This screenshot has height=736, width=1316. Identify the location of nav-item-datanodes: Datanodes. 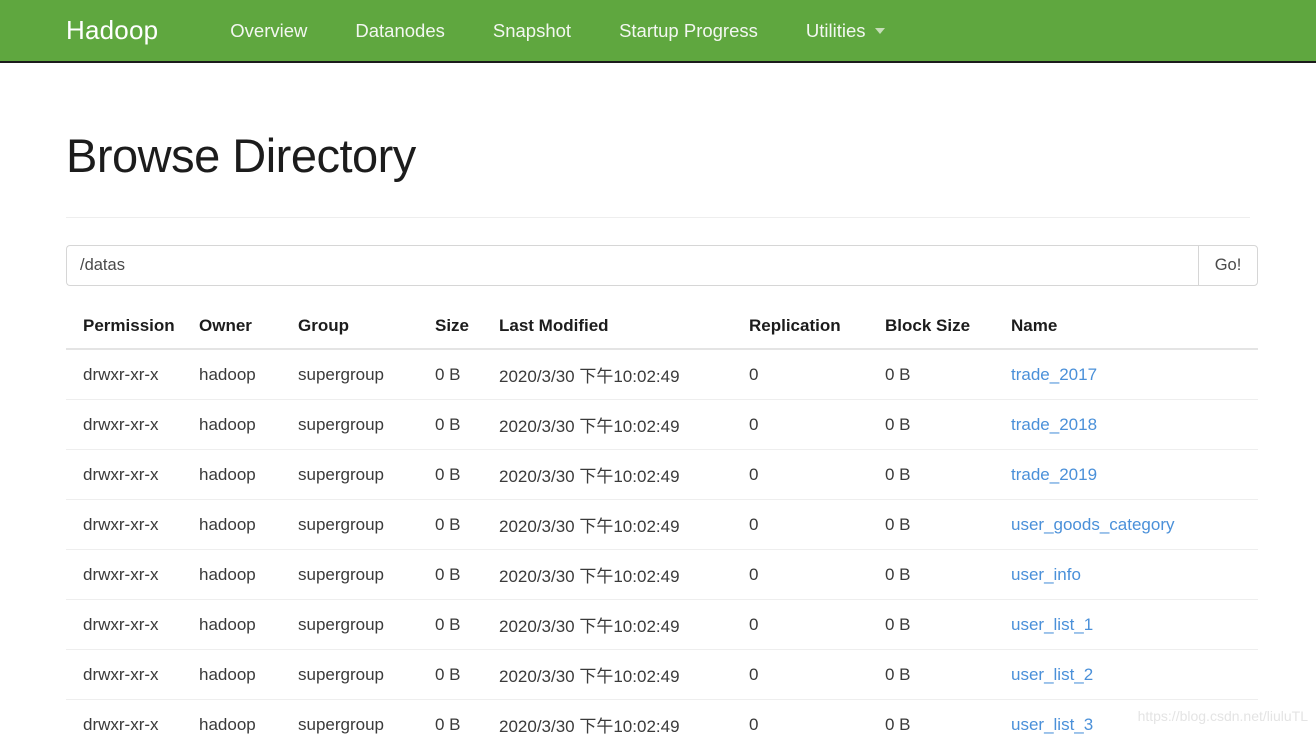
(399, 31).